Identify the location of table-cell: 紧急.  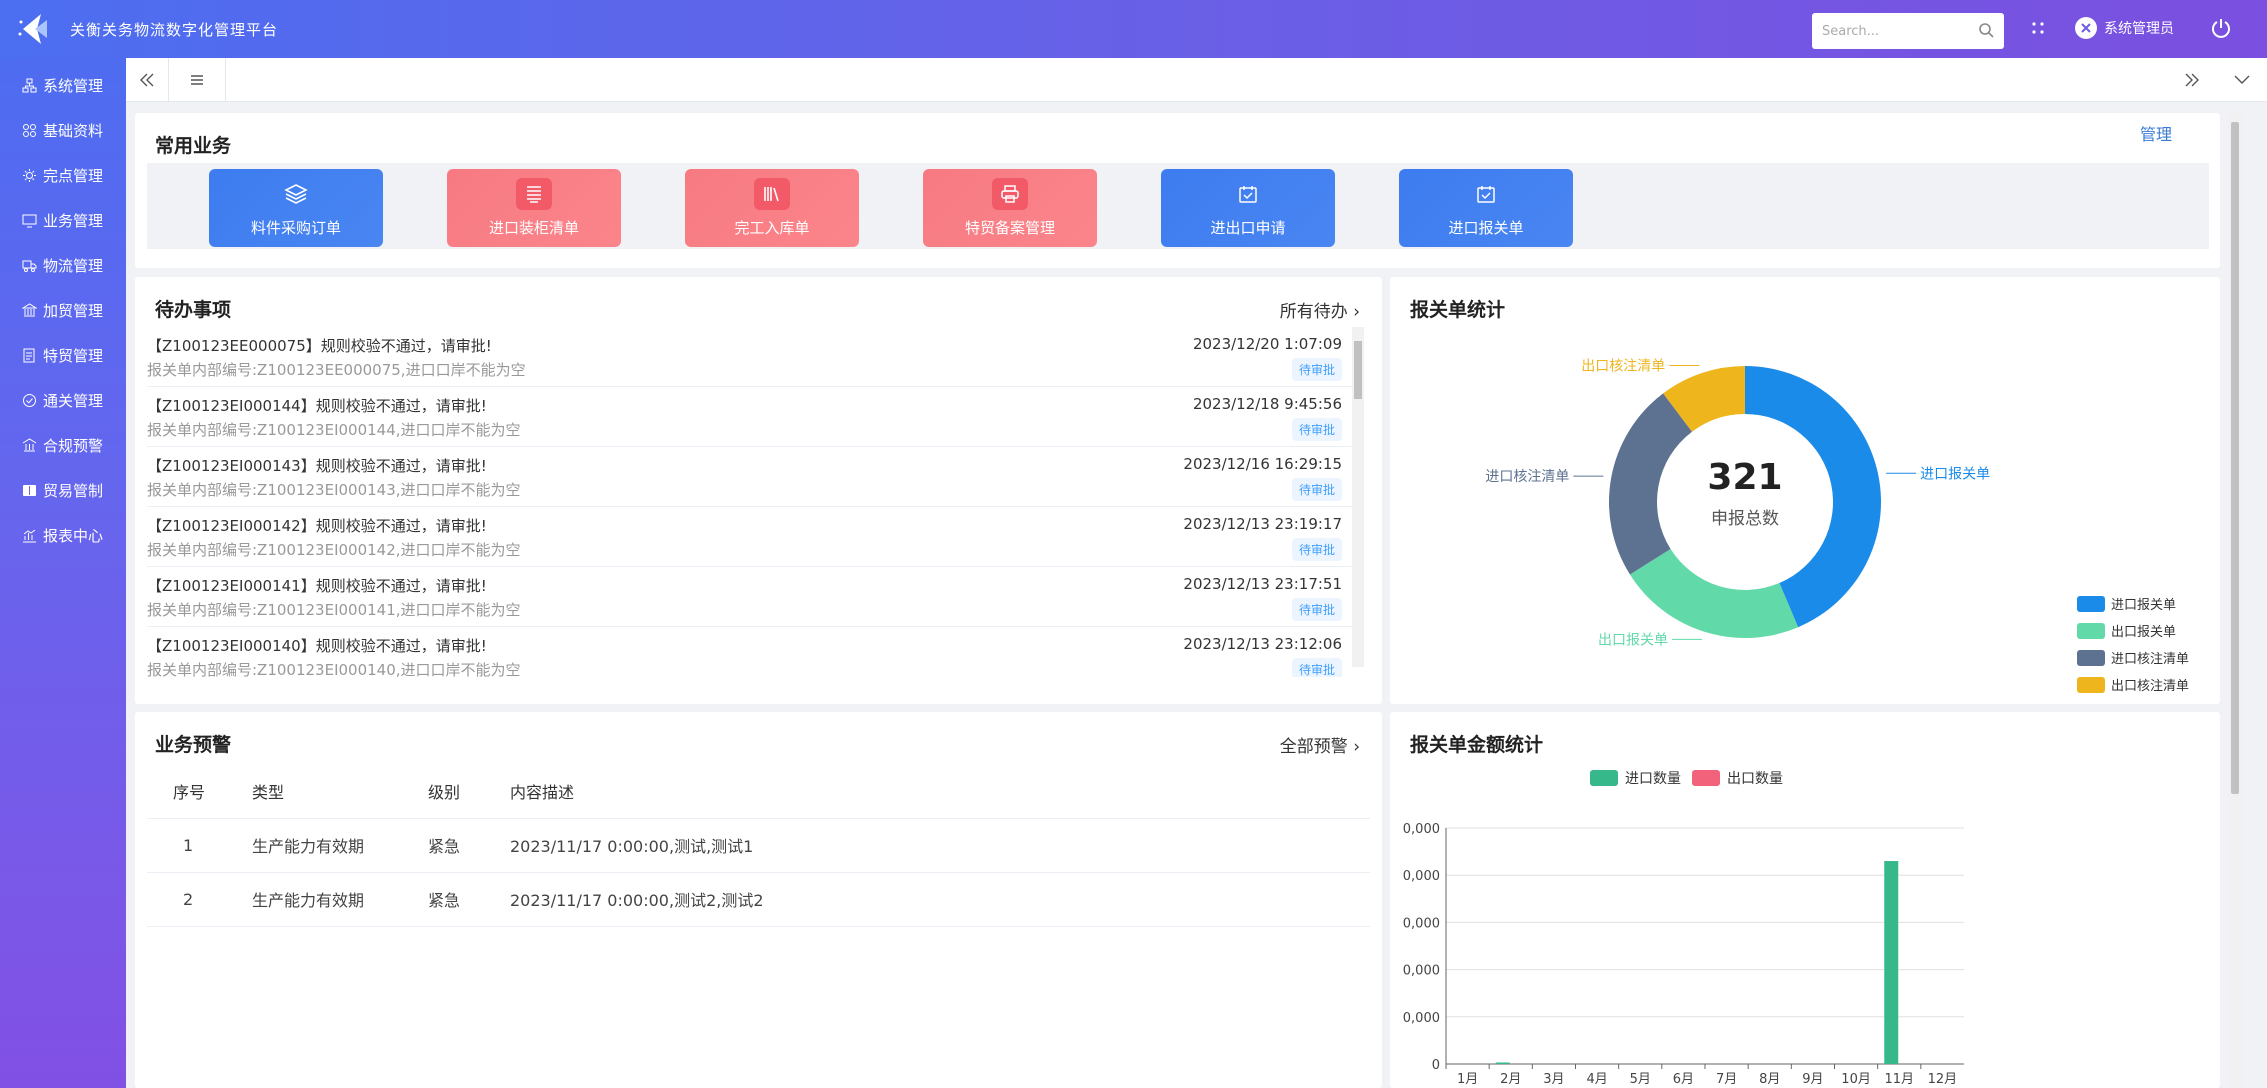
(469, 899).